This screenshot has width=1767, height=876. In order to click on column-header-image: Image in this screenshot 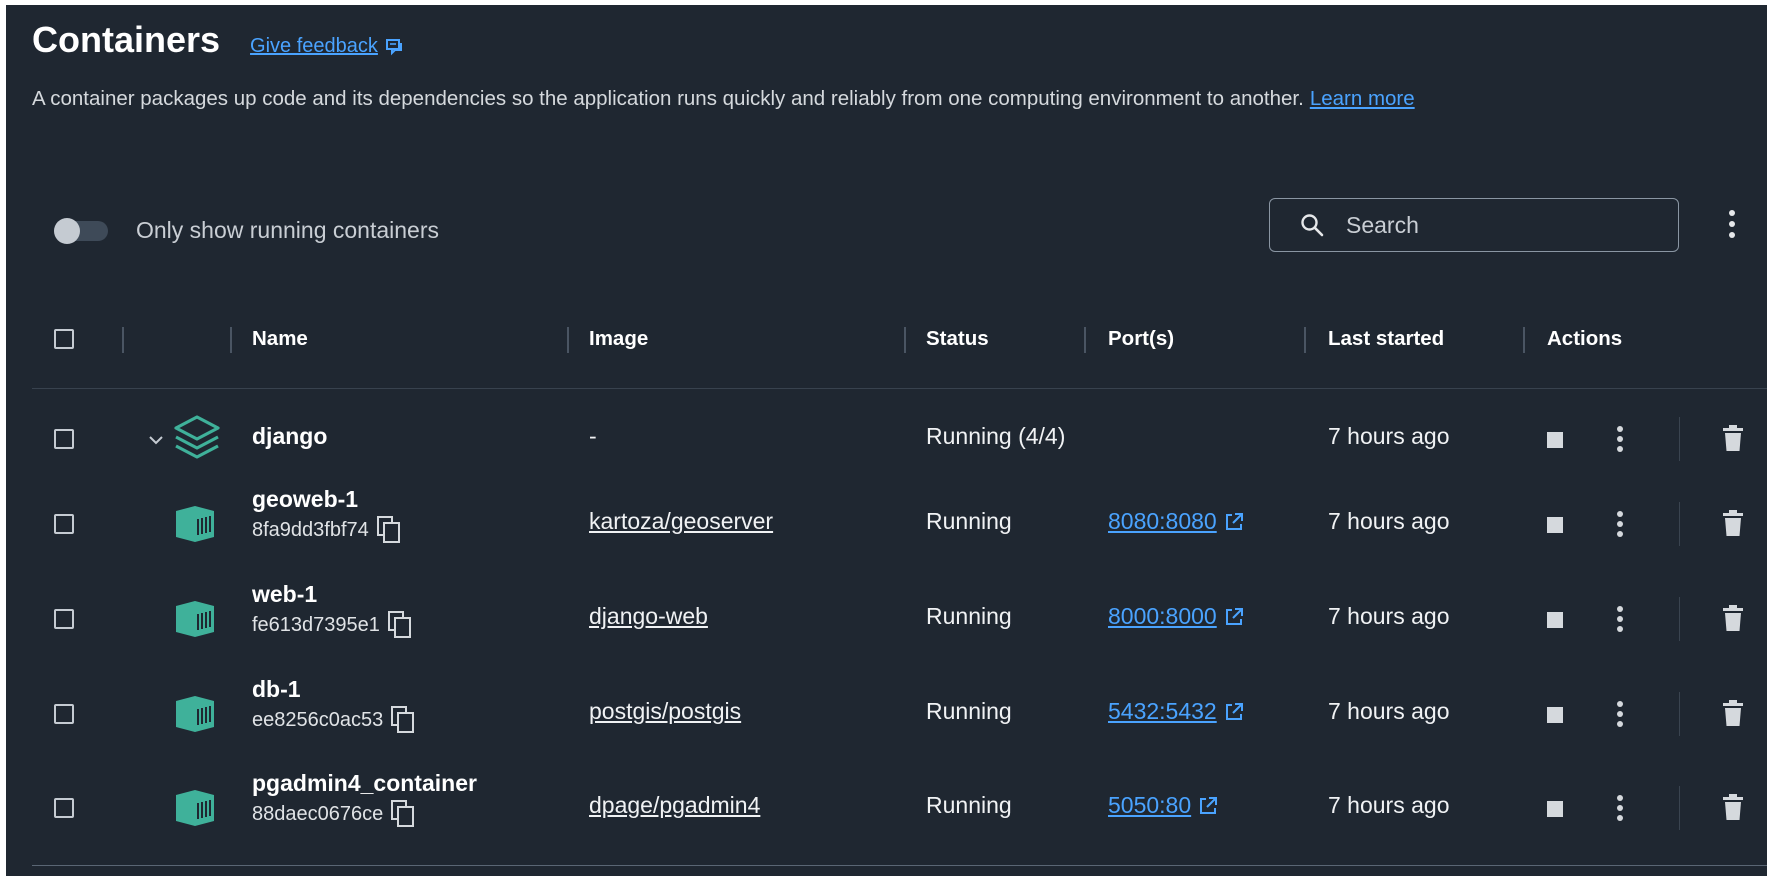, I will do `click(618, 339)`.